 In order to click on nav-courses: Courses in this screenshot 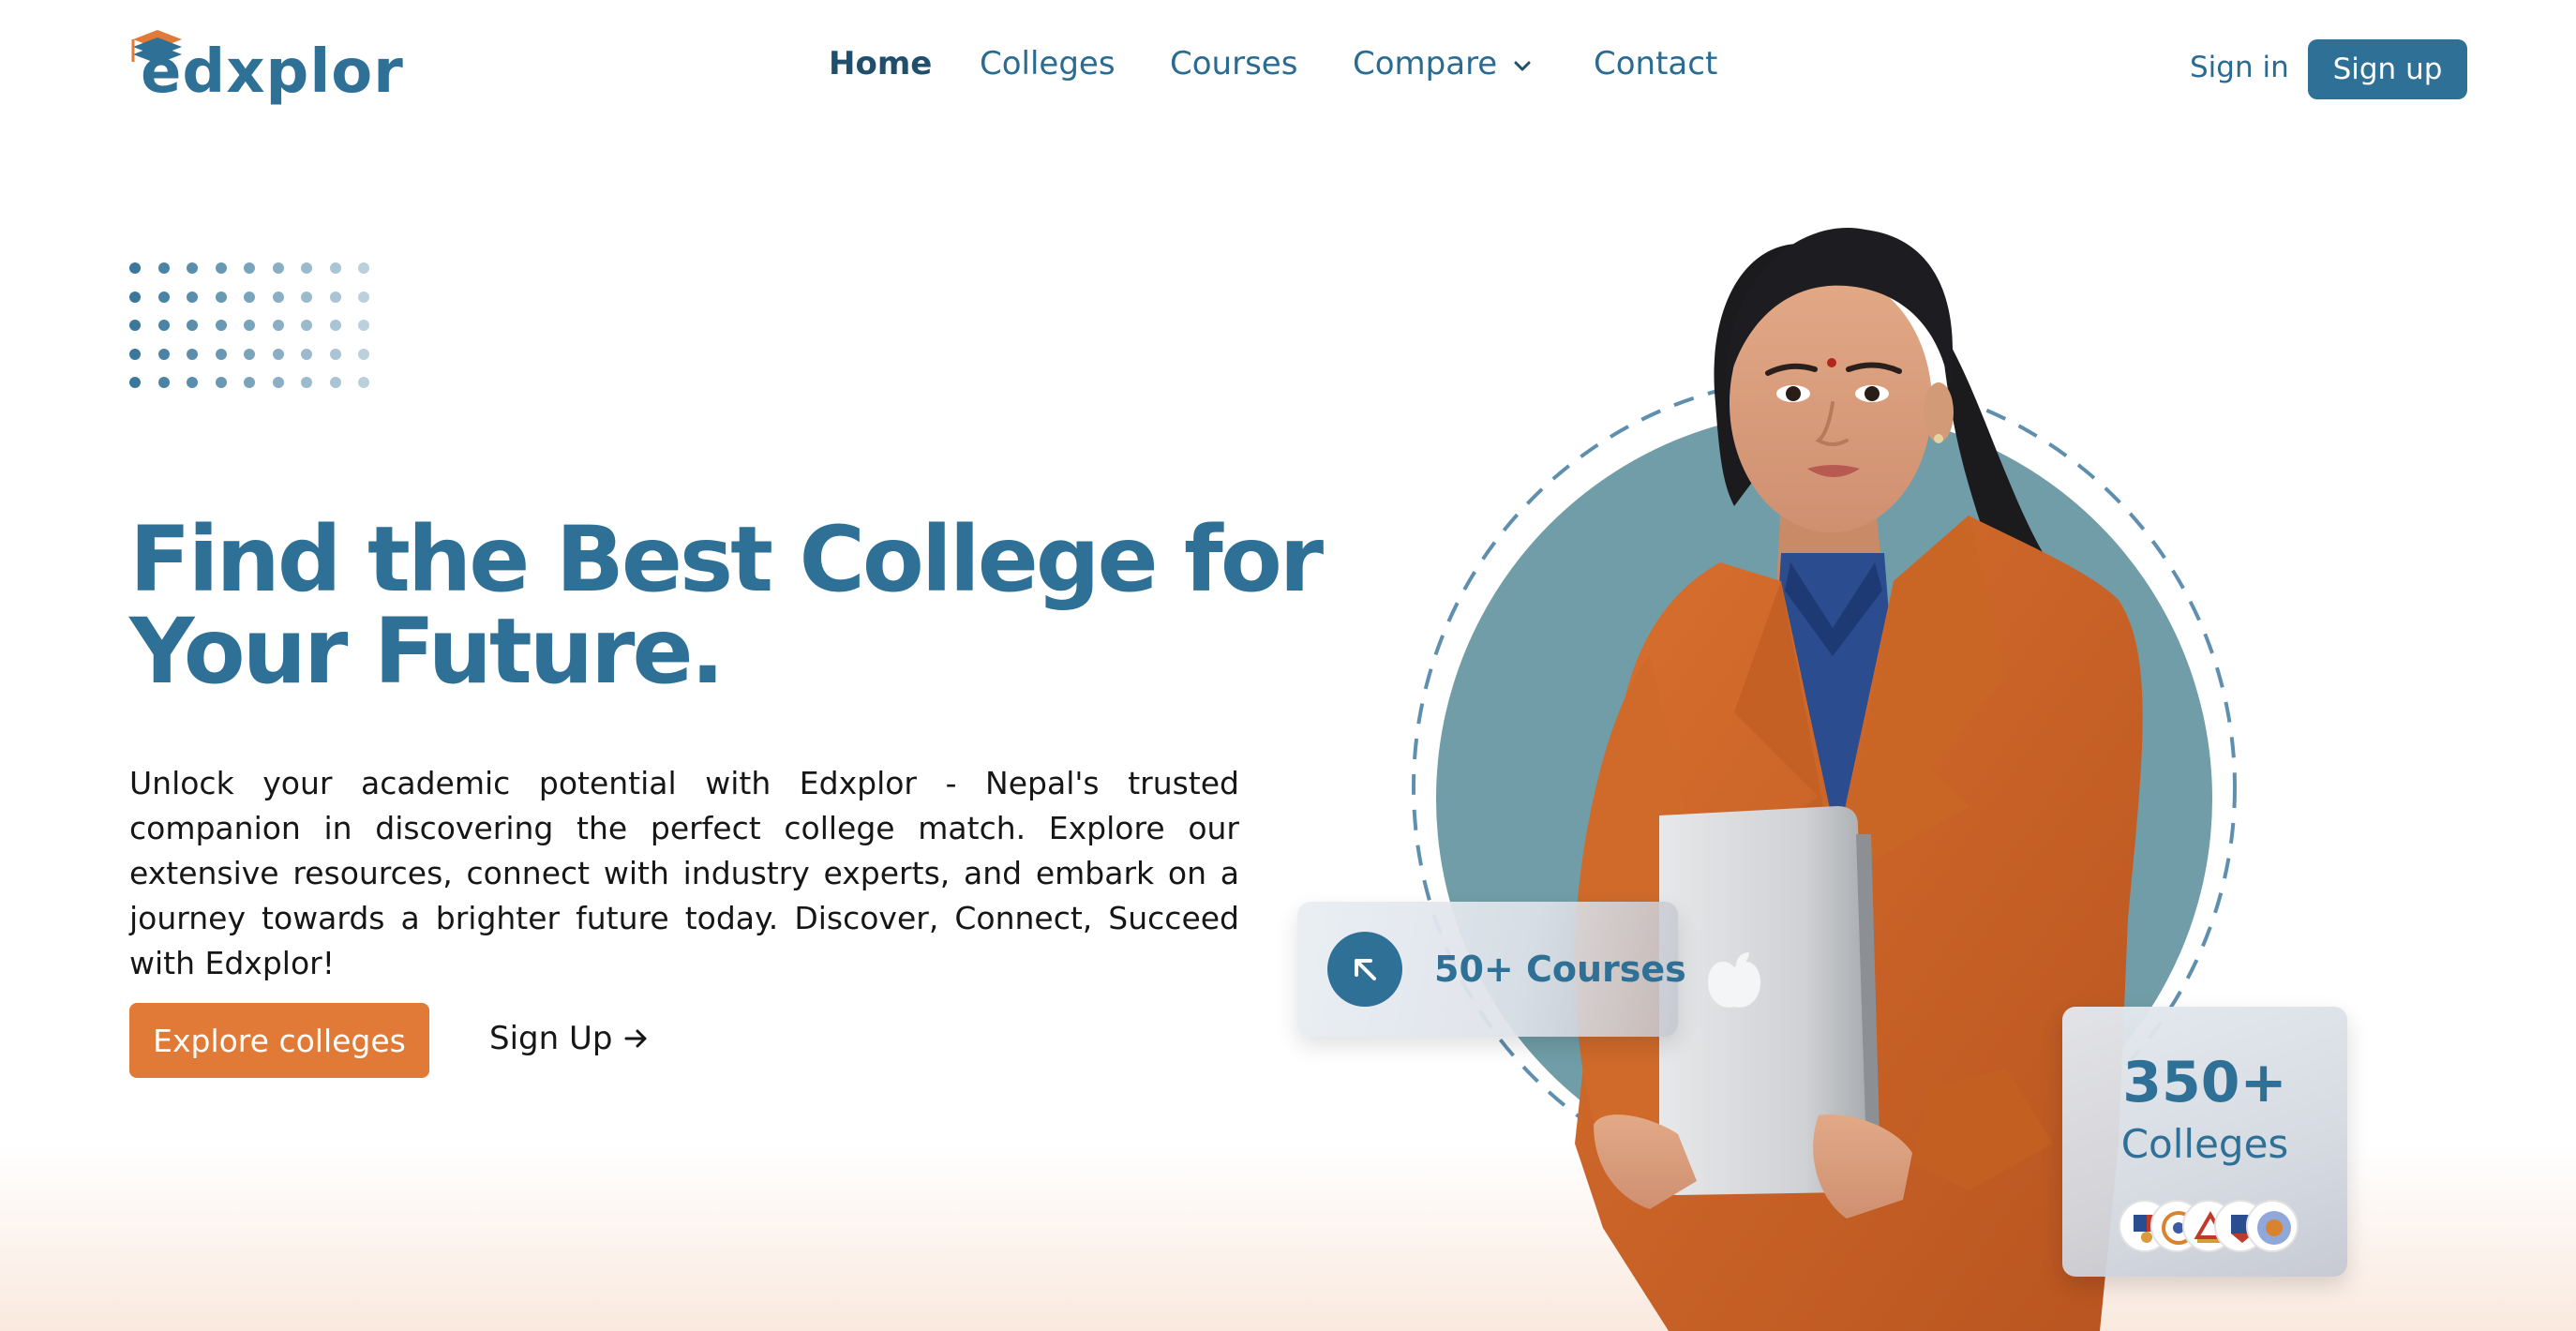, I will do `click(1233, 63)`.